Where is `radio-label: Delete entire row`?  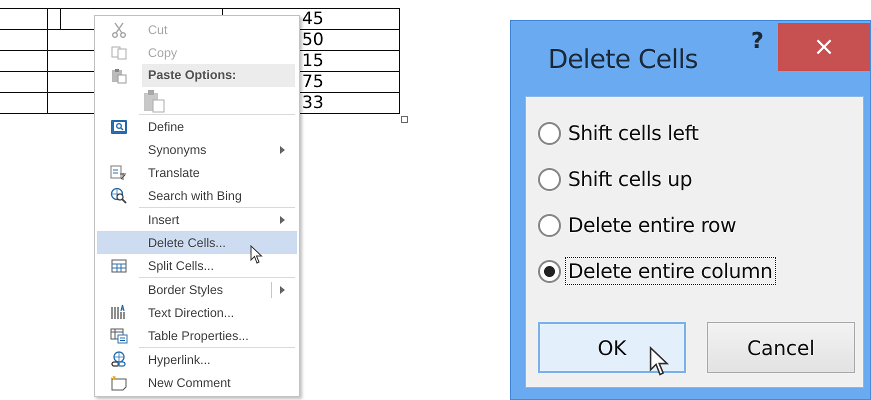 radio-label: Delete entire row is located at coordinates (652, 225).